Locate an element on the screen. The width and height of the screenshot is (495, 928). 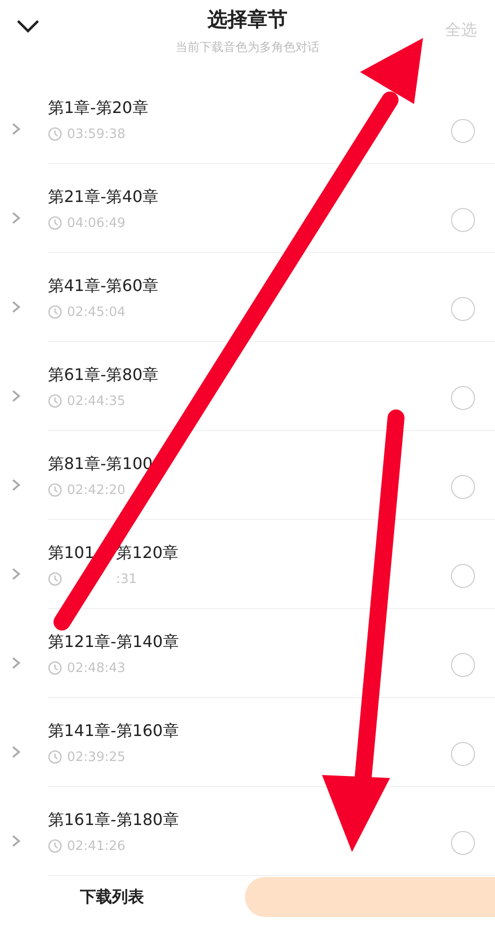
chapter-duration: 02:42:20 is located at coordinates (96, 490).